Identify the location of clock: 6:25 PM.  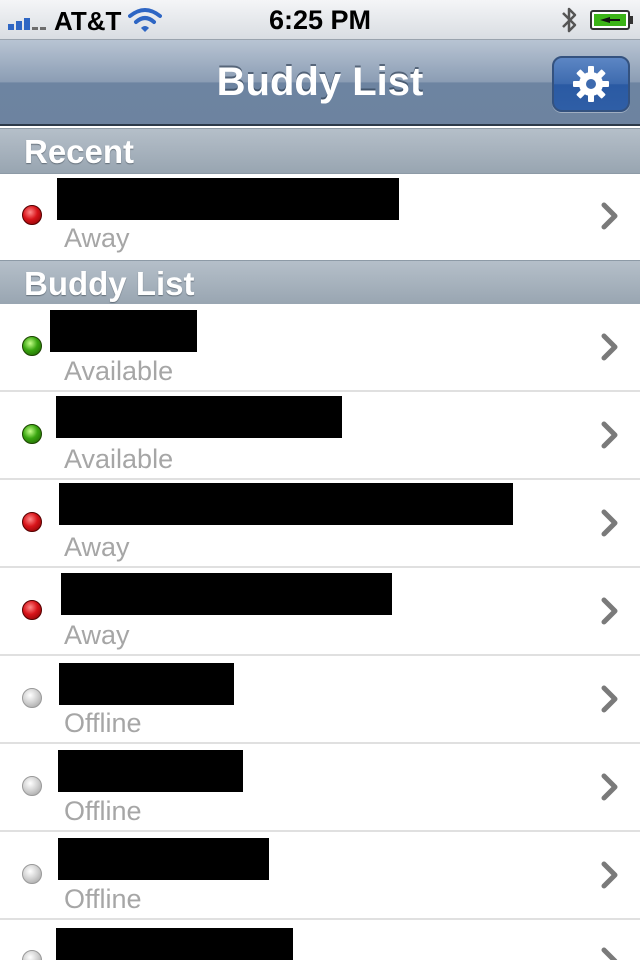
(320, 20).